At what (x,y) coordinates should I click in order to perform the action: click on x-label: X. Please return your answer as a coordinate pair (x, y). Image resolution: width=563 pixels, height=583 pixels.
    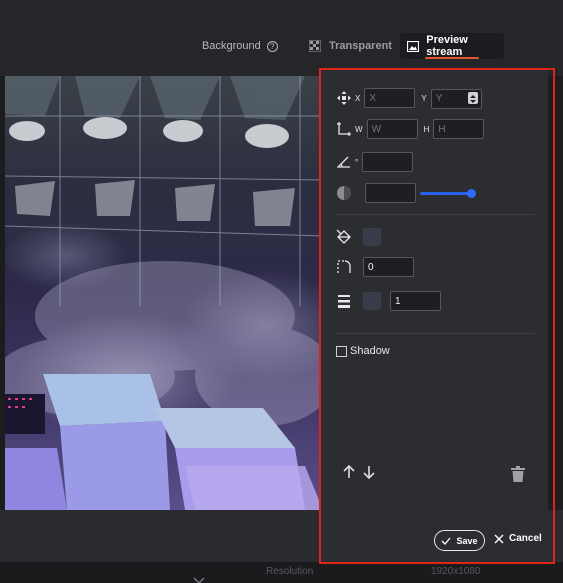
    Looking at the image, I should click on (358, 98).